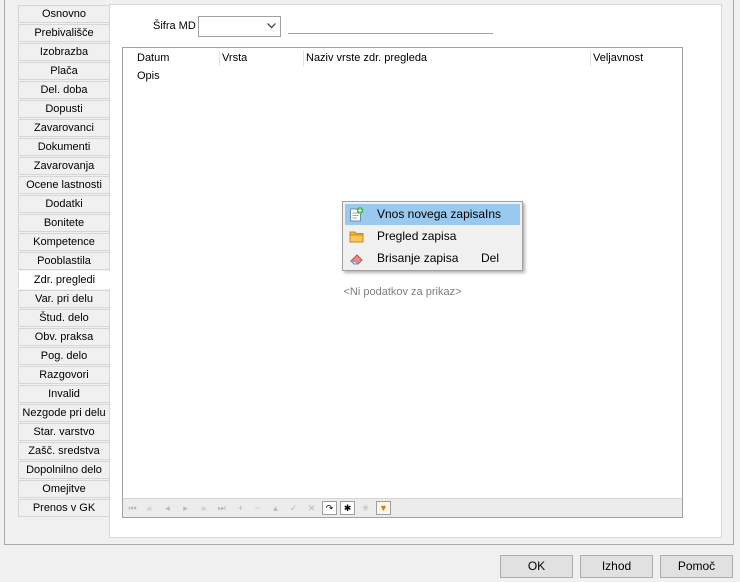 This screenshot has height=582, width=740. I want to click on nav-insert-button: +, so click(240, 508).